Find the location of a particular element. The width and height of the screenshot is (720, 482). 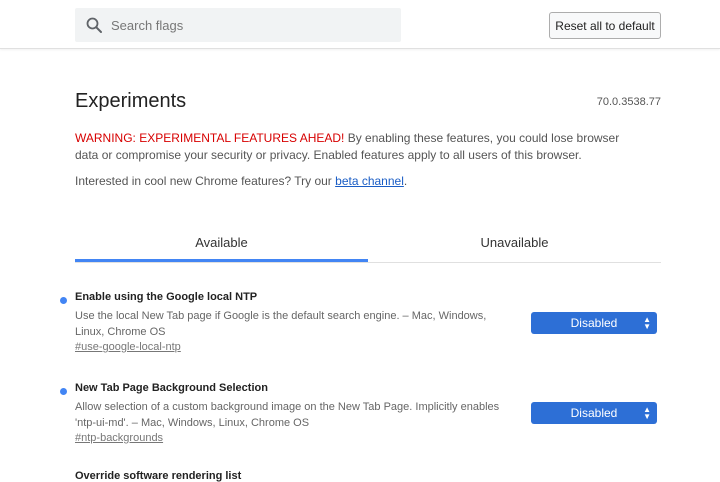

search-icon is located at coordinates (94, 25).